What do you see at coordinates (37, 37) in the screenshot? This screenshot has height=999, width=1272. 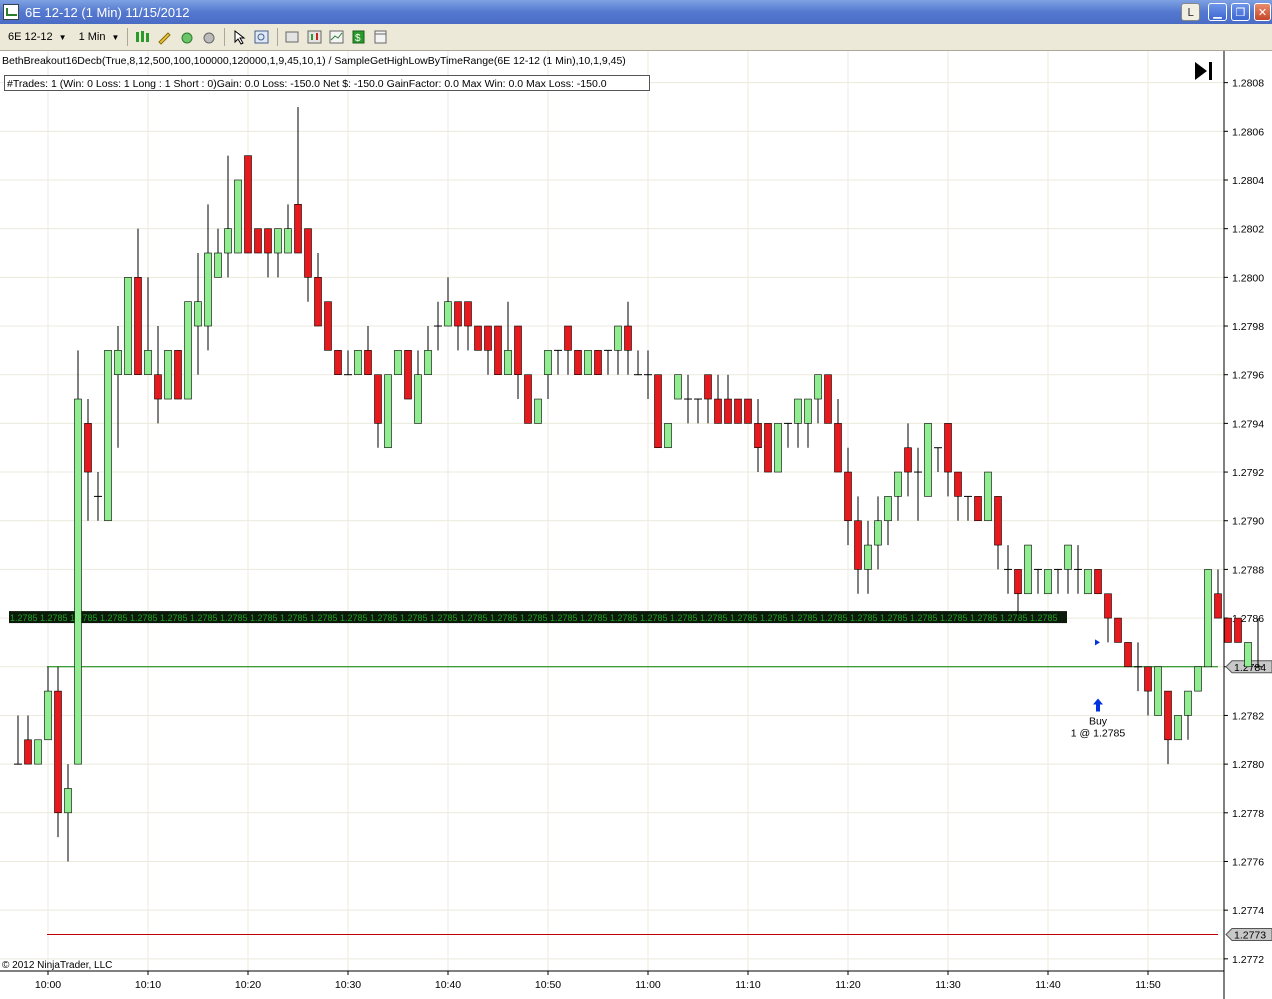 I see `instrument-selector: 6E 12-12 ▼` at bounding box center [37, 37].